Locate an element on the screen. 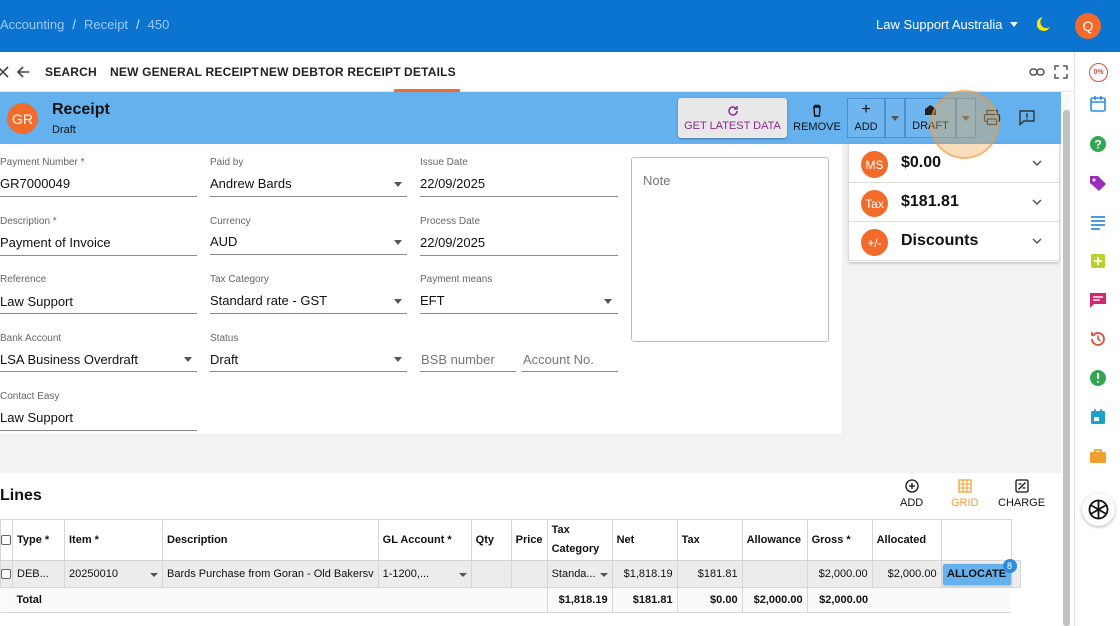 This screenshot has width=1120, height=626. add-button: + ADD is located at coordinates (866, 118).